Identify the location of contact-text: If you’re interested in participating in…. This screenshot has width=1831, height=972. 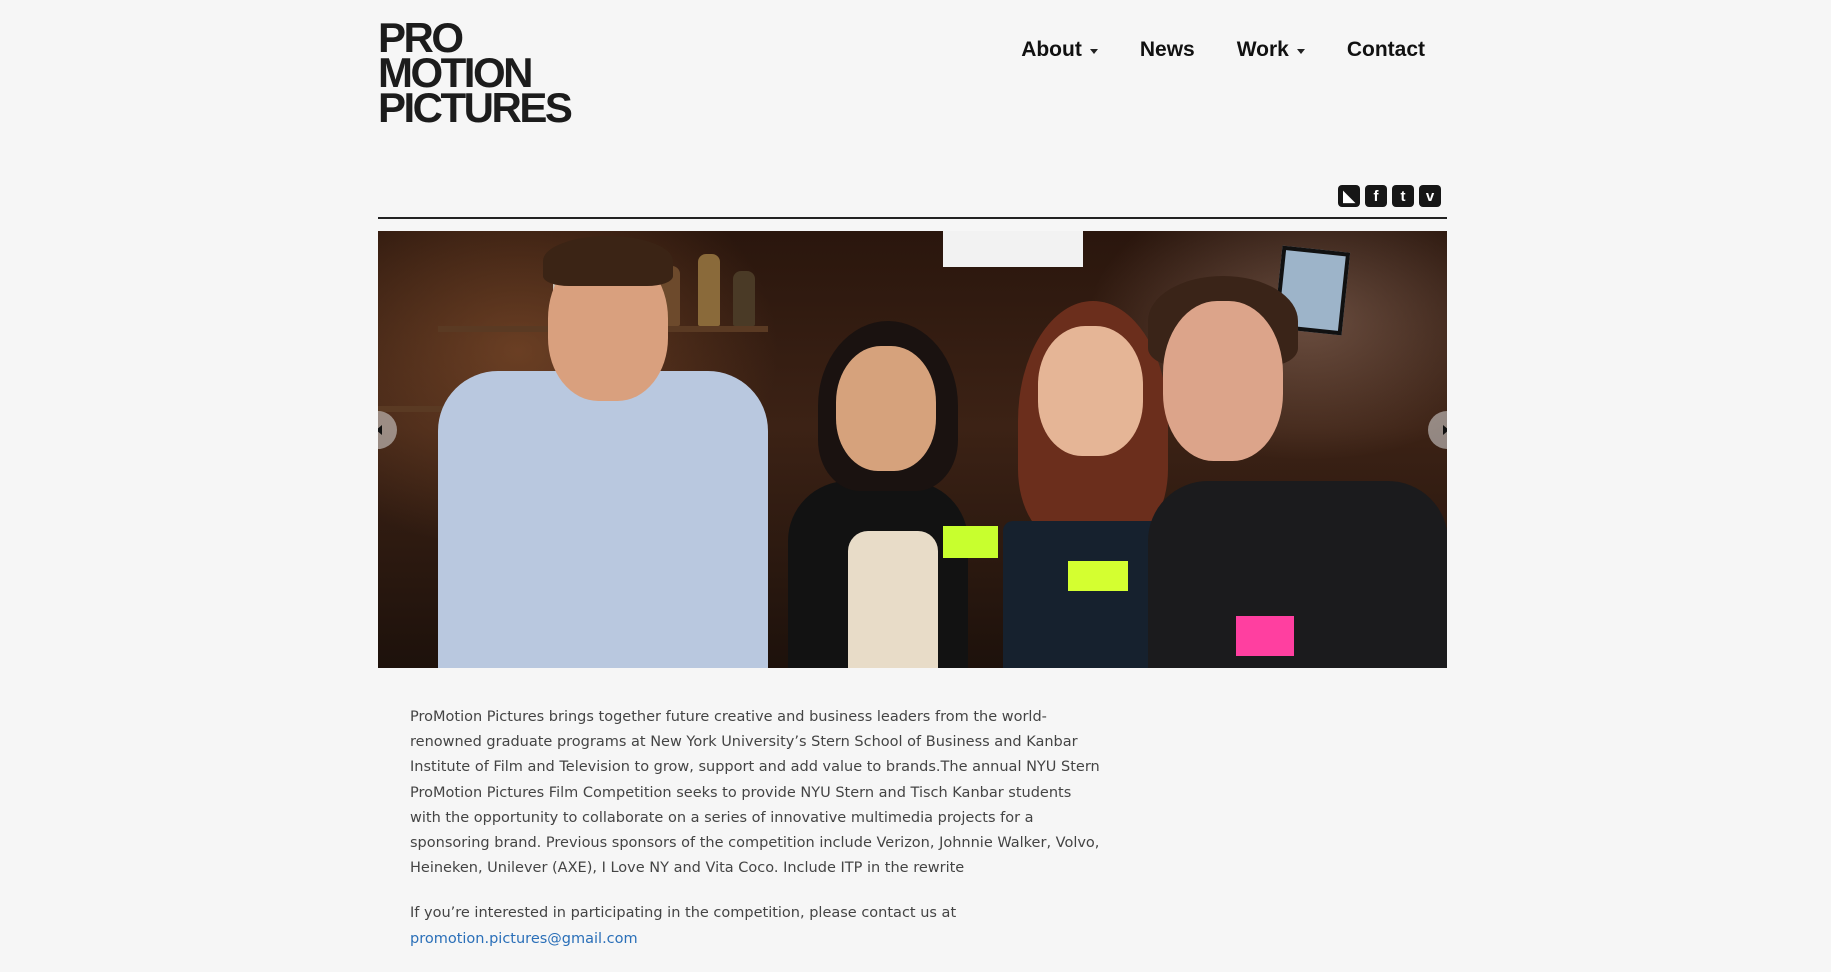
(683, 913).